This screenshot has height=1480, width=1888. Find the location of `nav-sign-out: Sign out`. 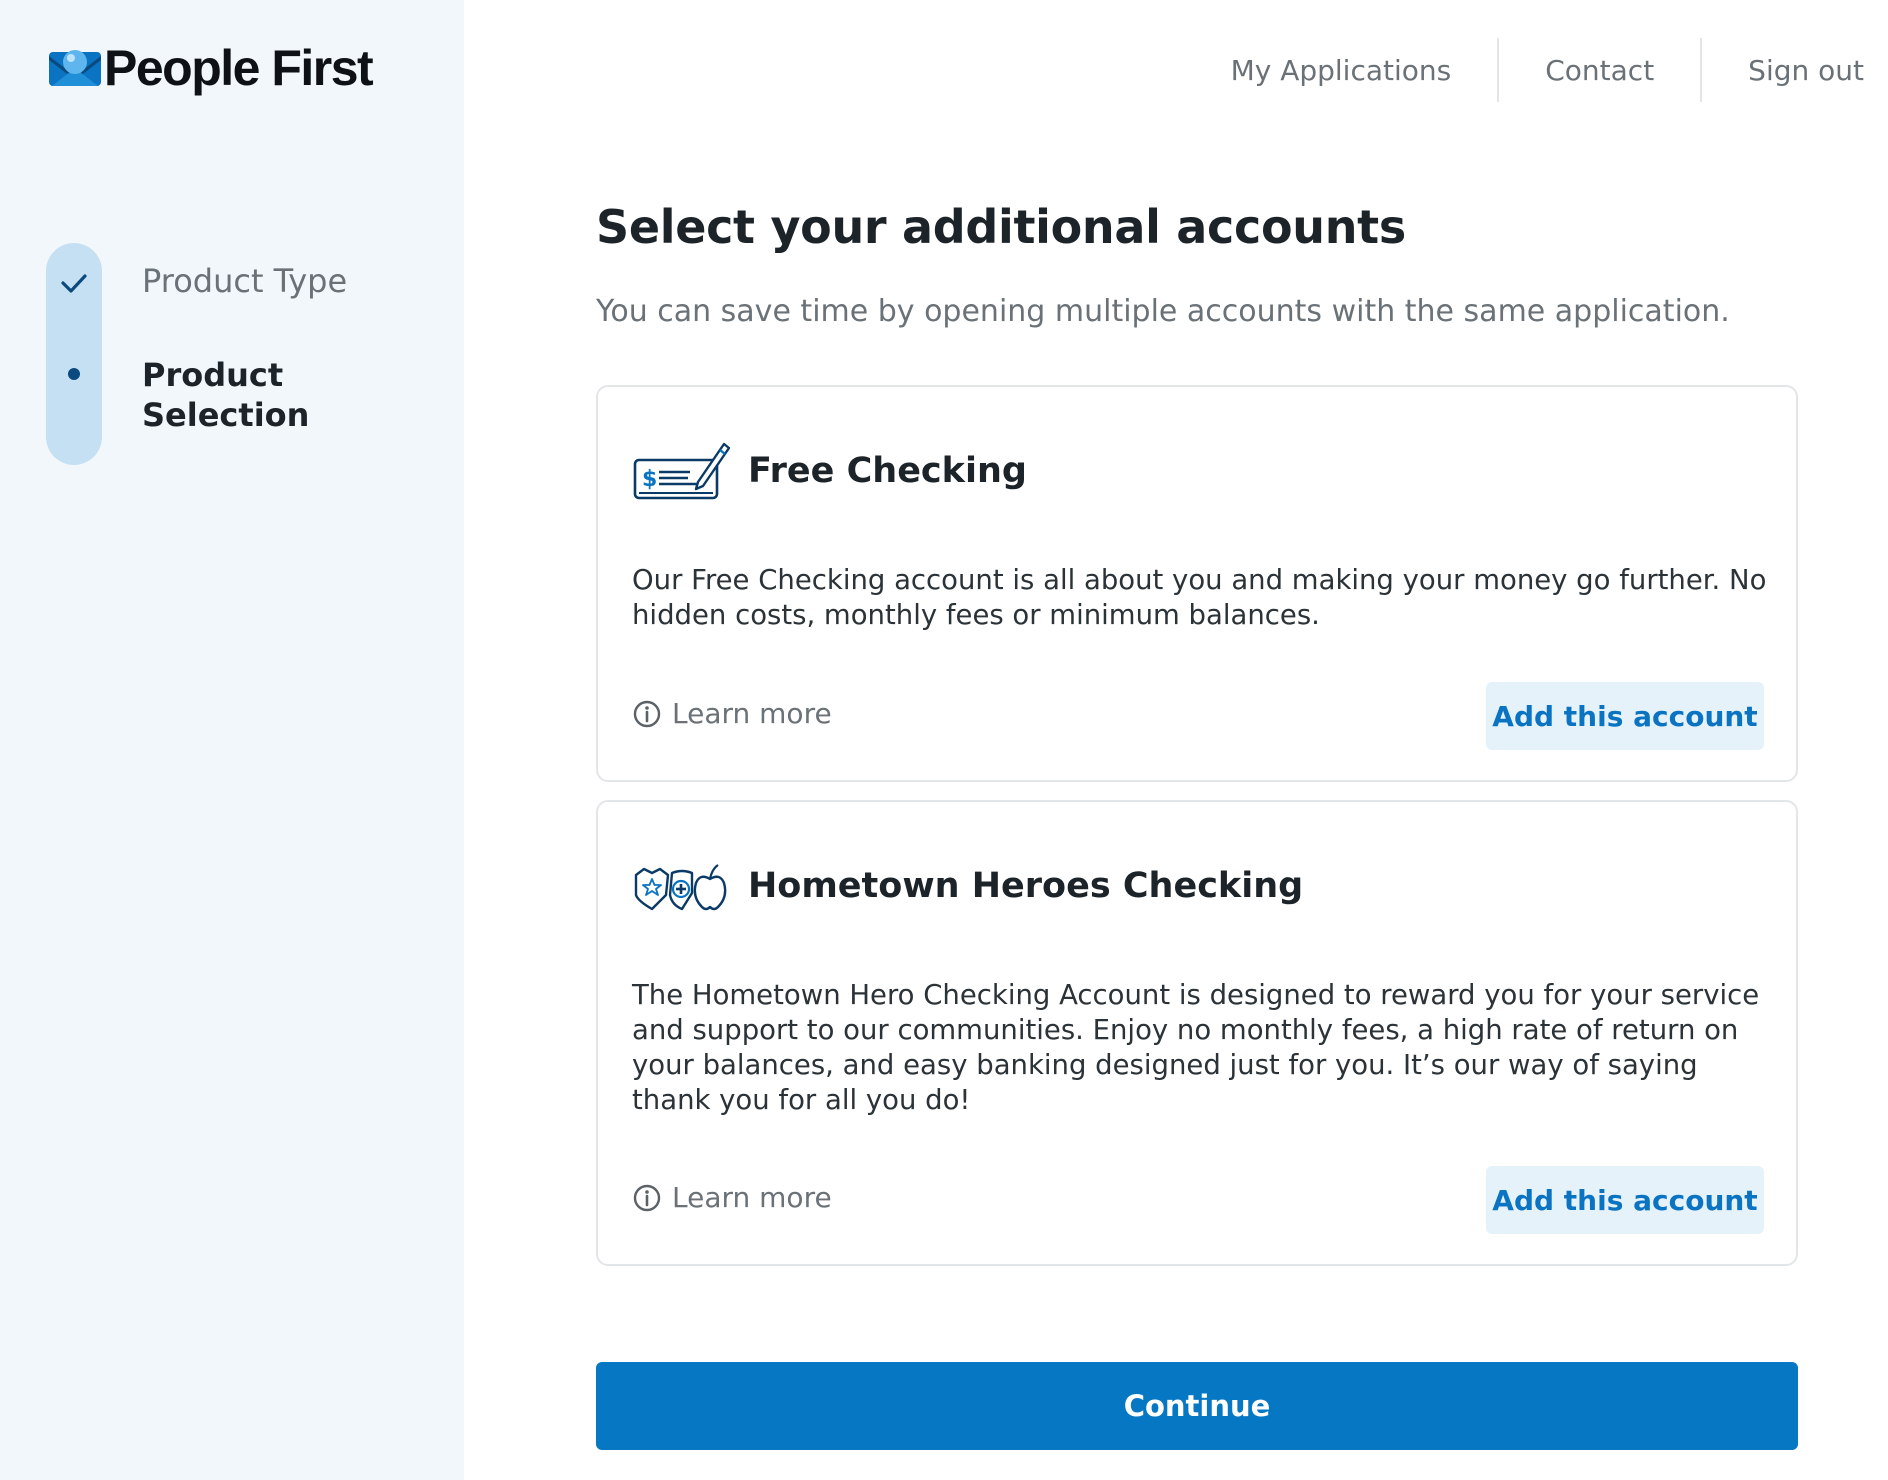

nav-sign-out: Sign out is located at coordinates (1795, 70).